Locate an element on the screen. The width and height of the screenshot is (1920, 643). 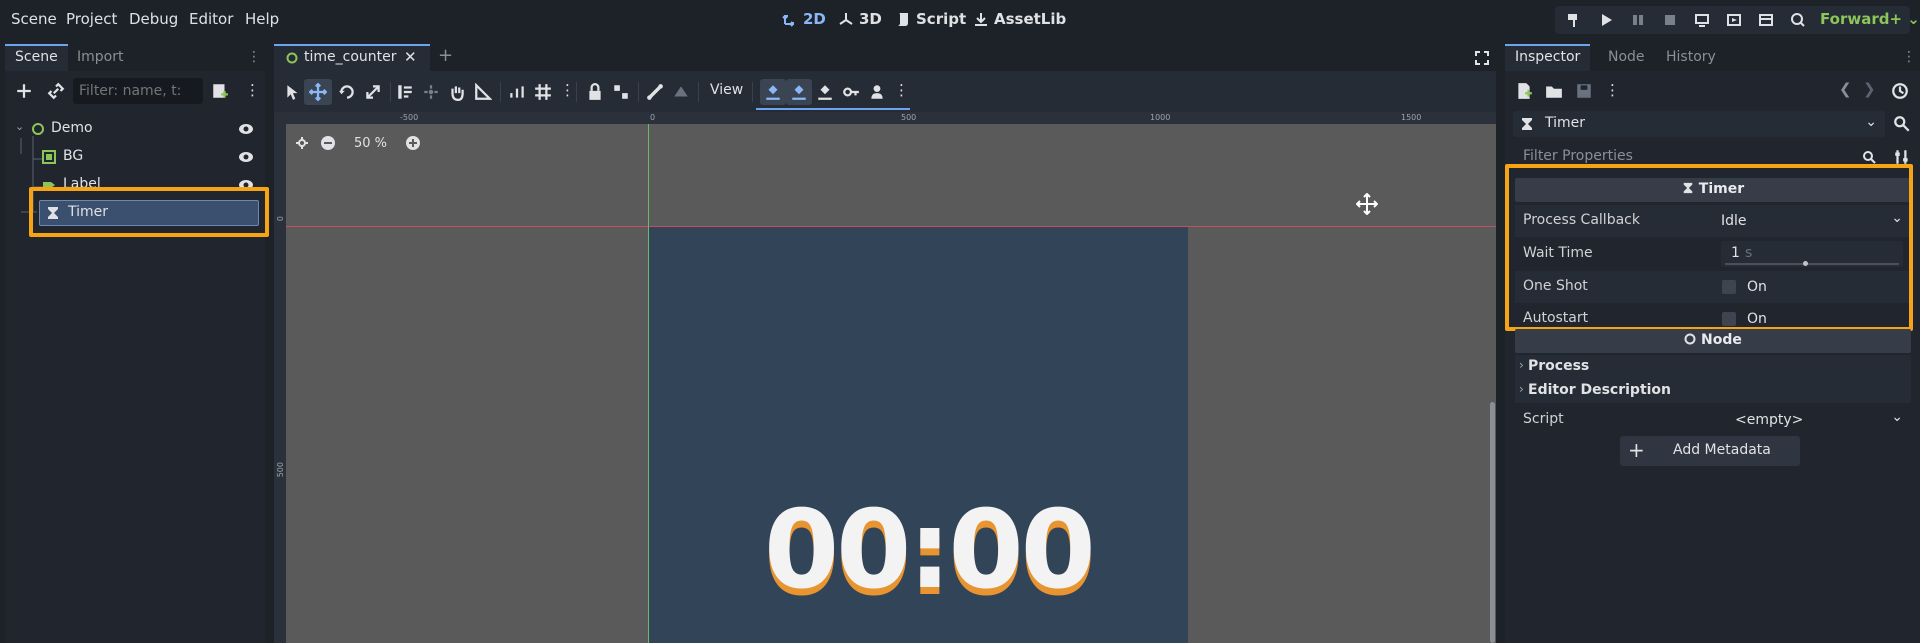
link-icon is located at coordinates (56, 91).